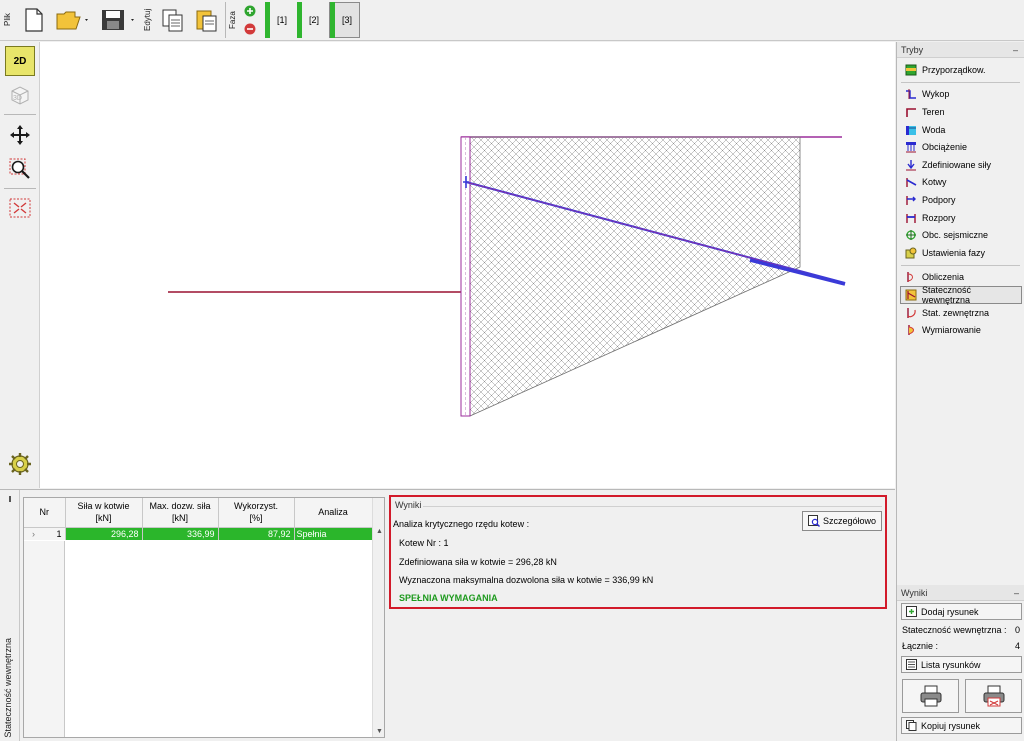  What do you see at coordinates (960, 130) in the screenshot?
I see `mode-woda: Woda` at bounding box center [960, 130].